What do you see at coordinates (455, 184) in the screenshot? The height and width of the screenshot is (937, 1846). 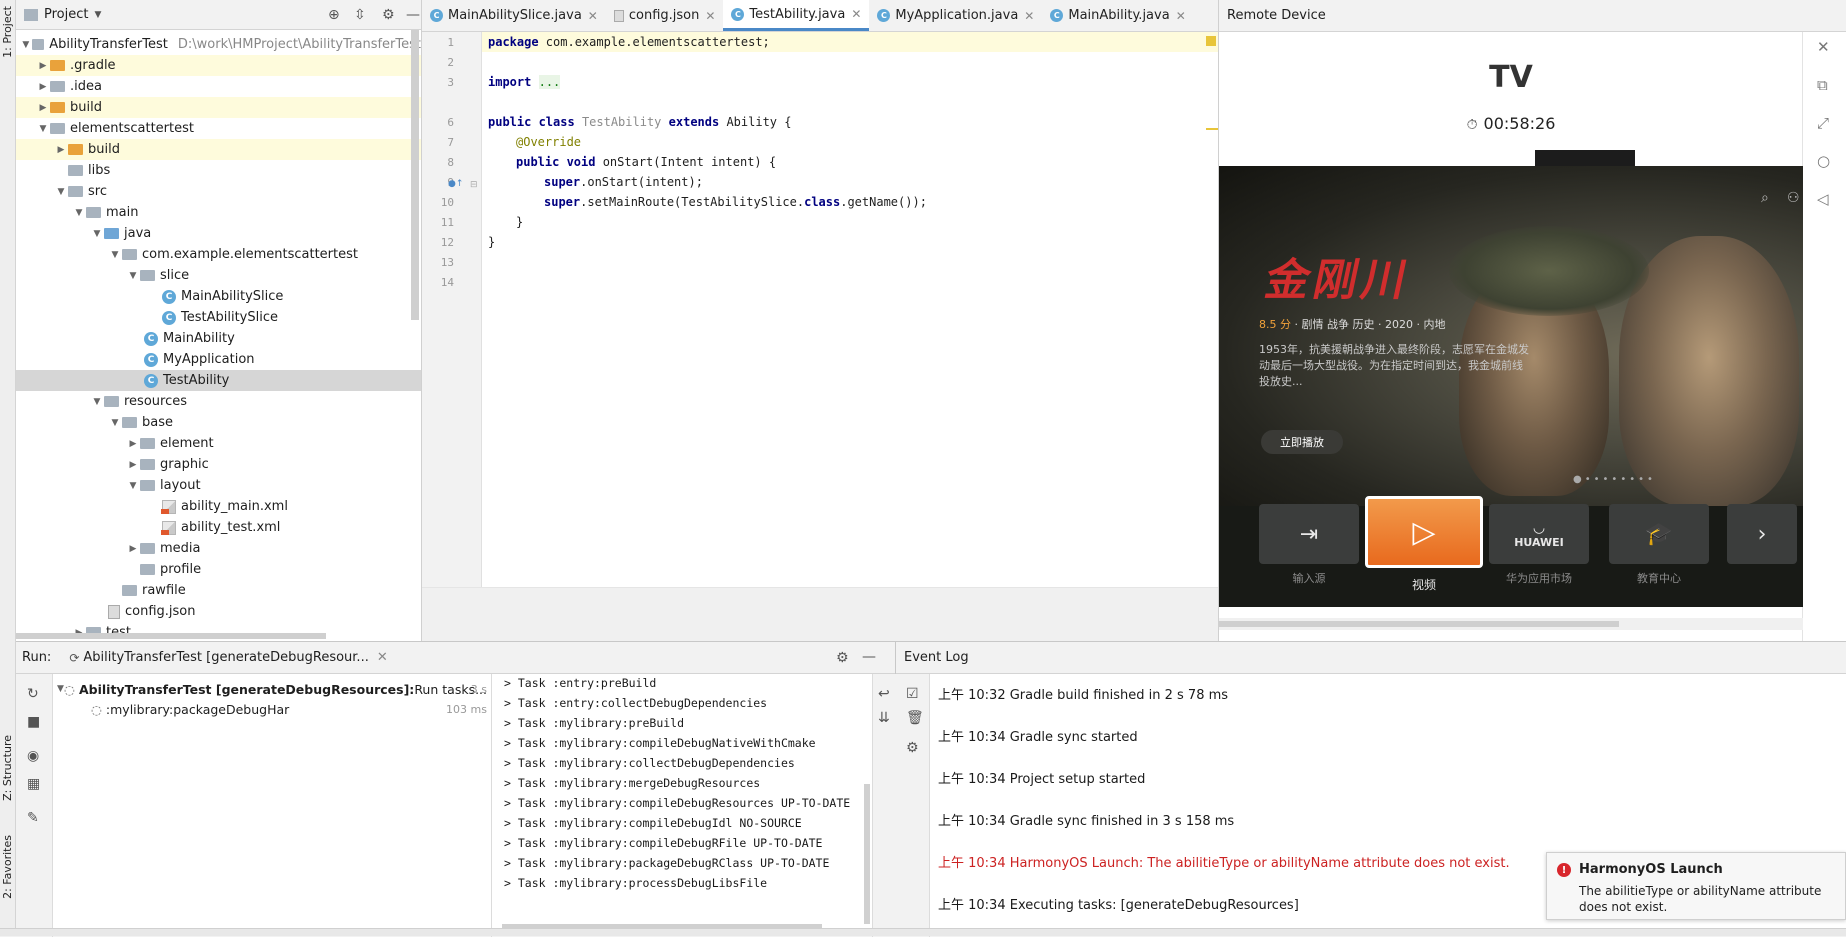 I see `override-marker-icon: ●↑` at bounding box center [455, 184].